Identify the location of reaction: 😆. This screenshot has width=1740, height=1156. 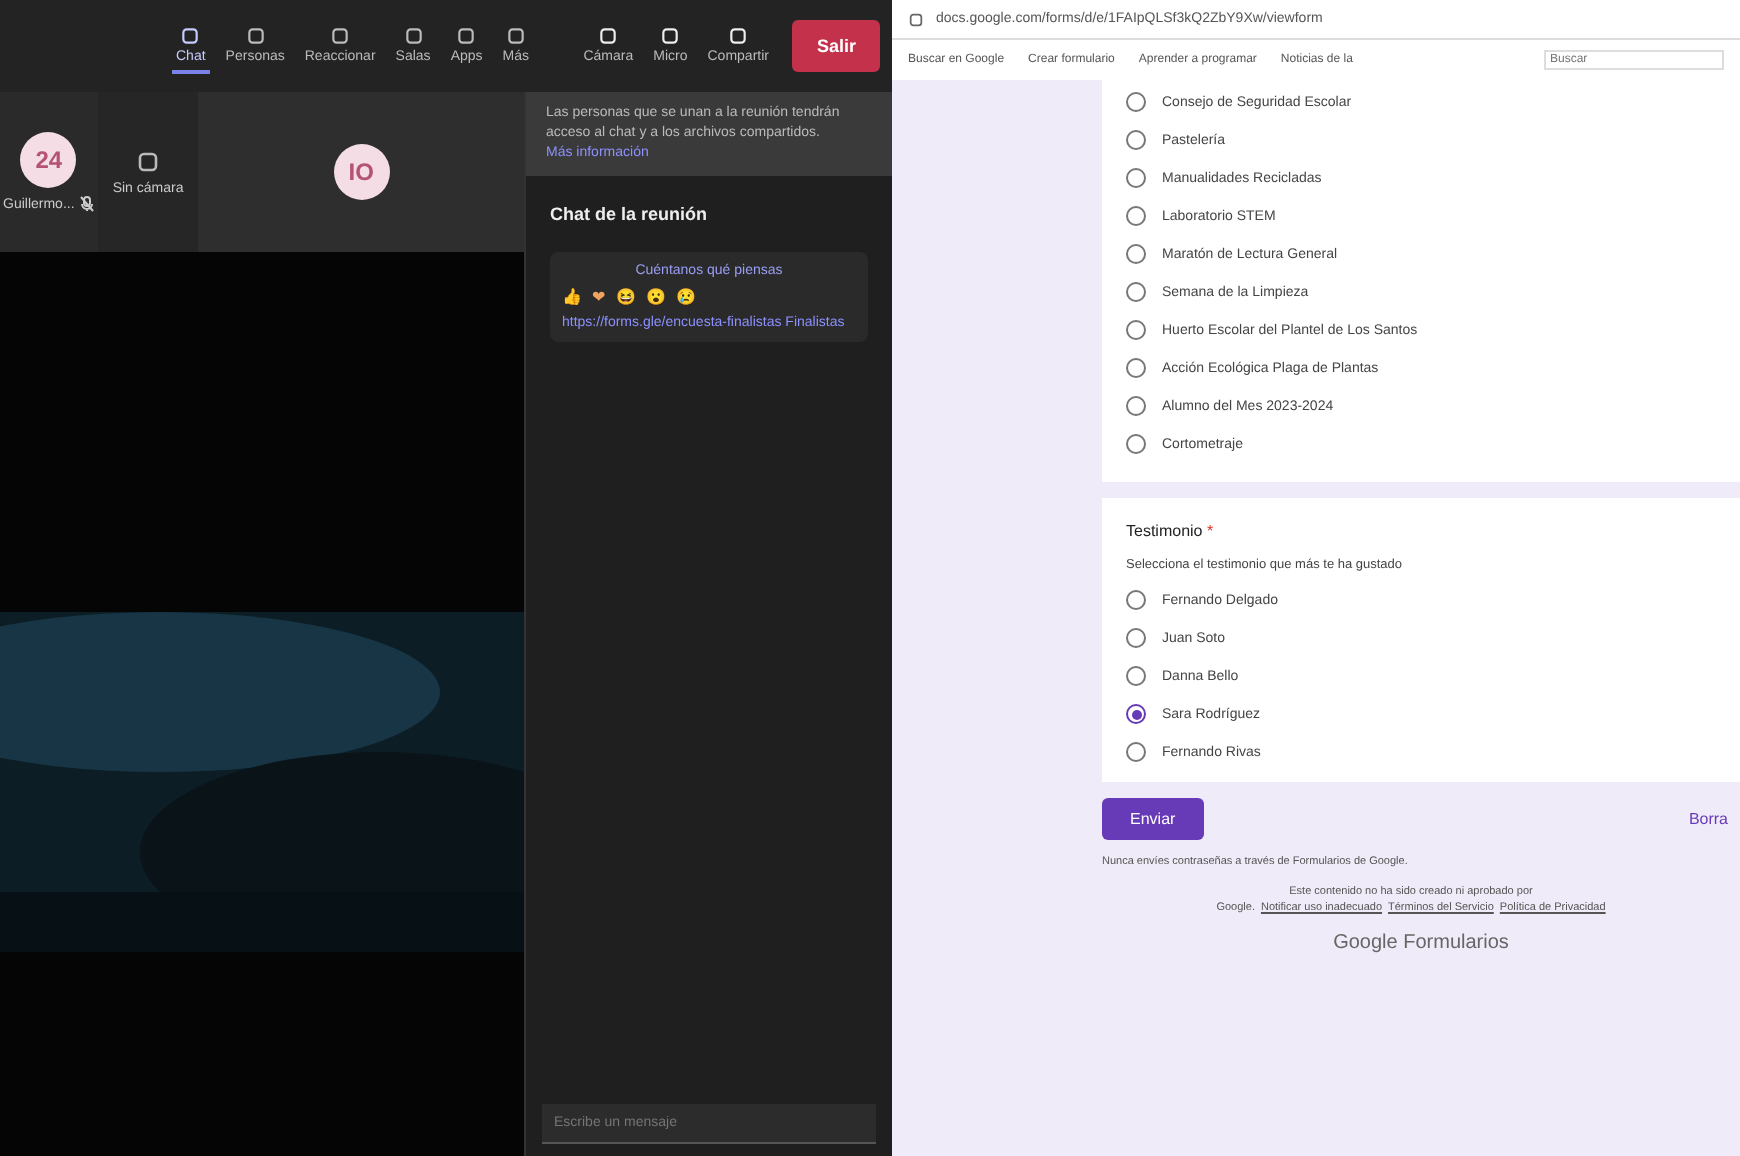
(626, 297).